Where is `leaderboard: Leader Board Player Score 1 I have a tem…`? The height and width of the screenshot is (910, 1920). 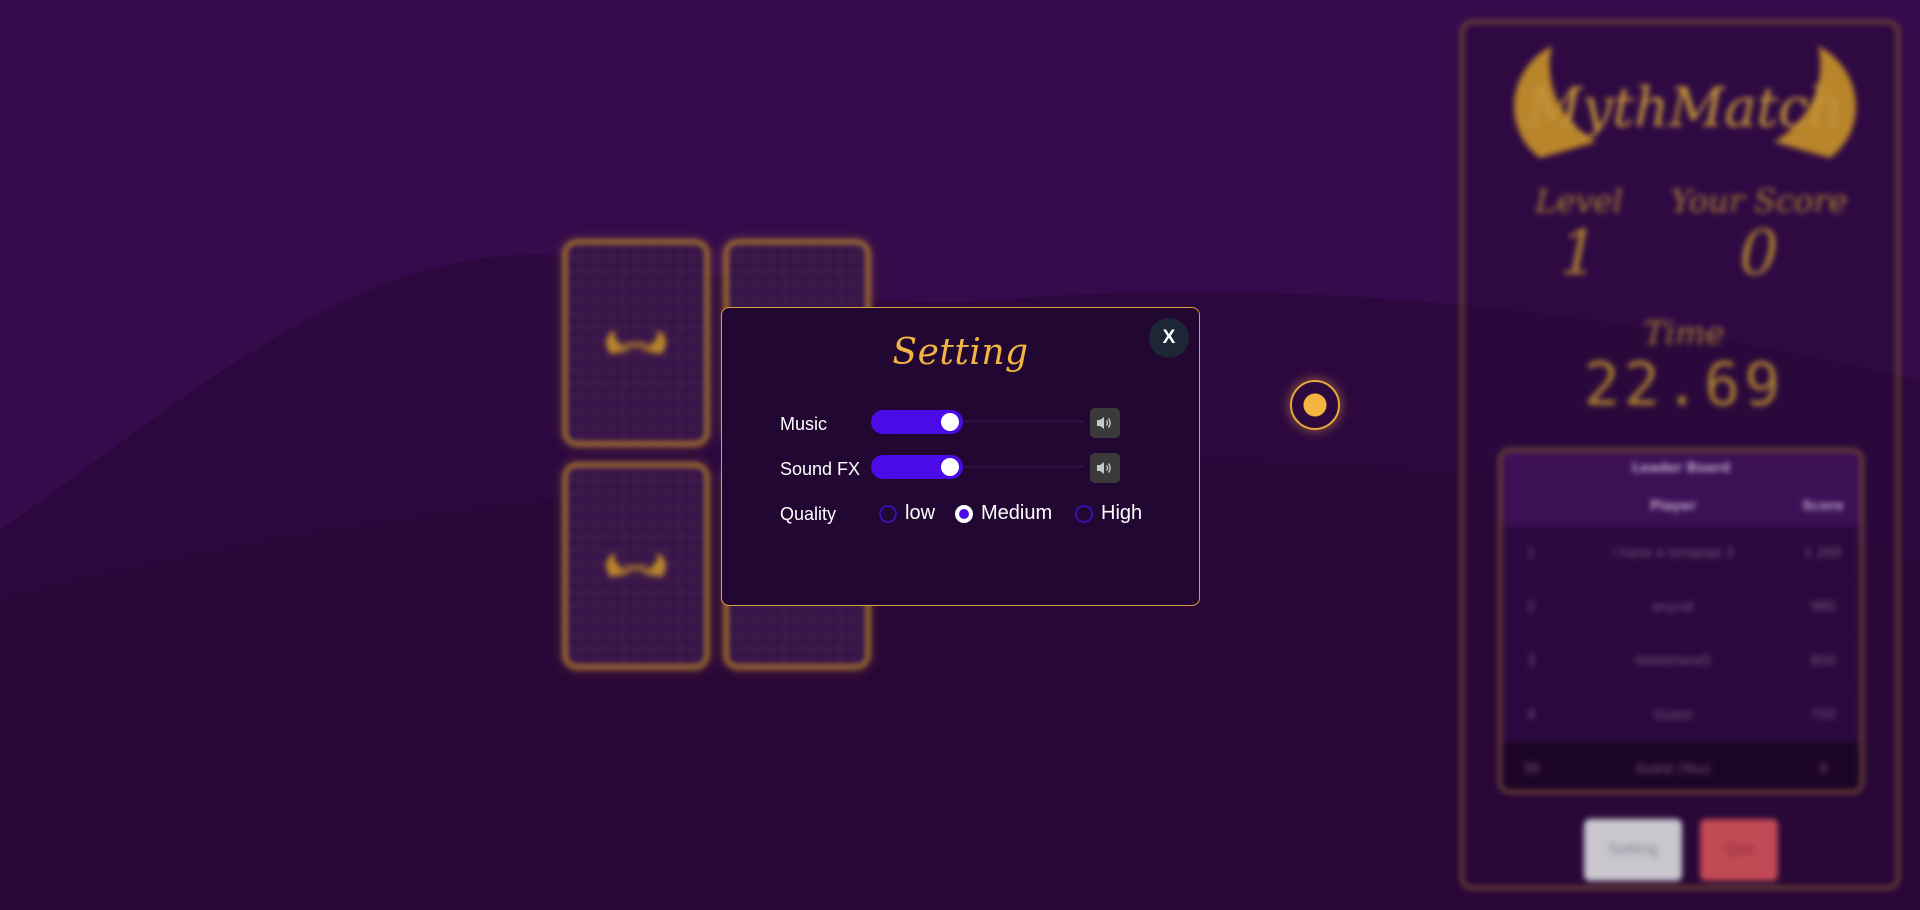 leaderboard: Leader Board Player Score 1 I have a tem… is located at coordinates (1681, 621).